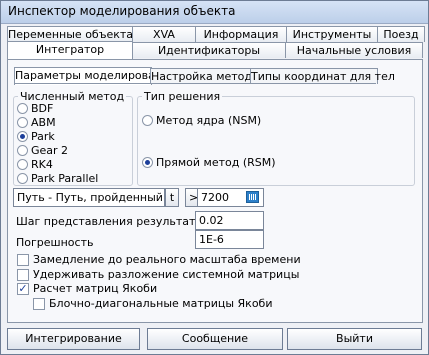 This screenshot has height=355, width=429. What do you see at coordinates (216, 162) in the screenshot?
I see `radio-label: Прямой метод (RSM)` at bounding box center [216, 162].